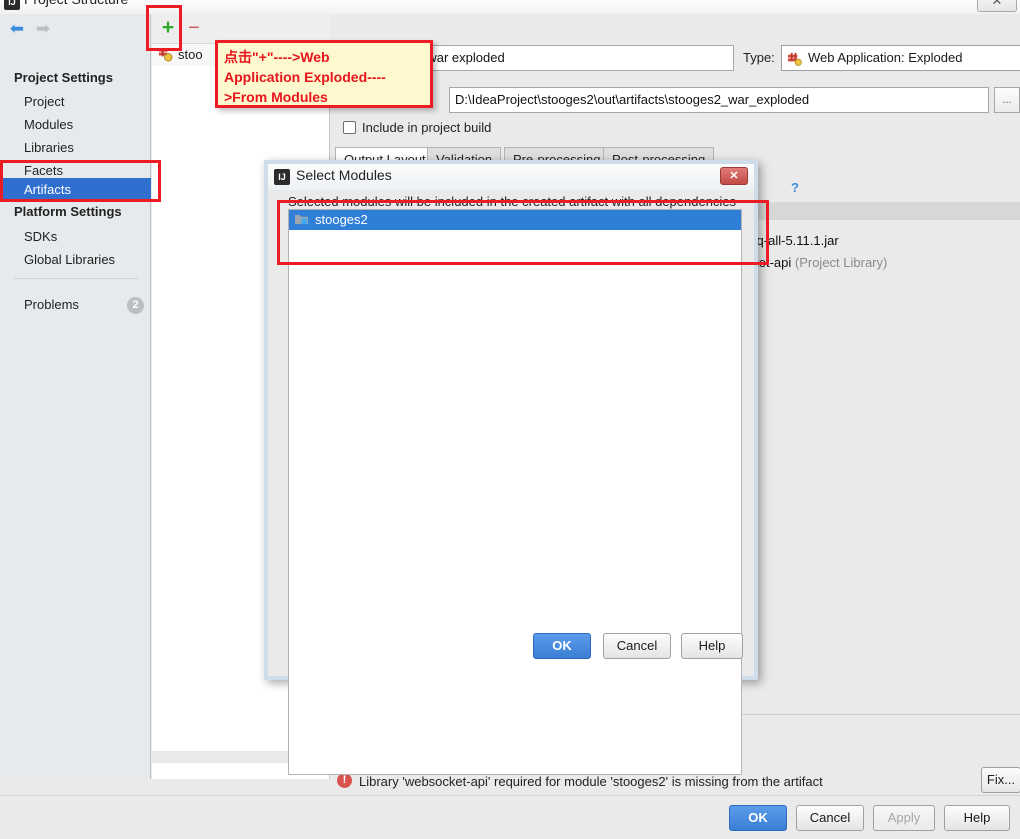  I want to click on help-question-icon: ?, so click(795, 187).